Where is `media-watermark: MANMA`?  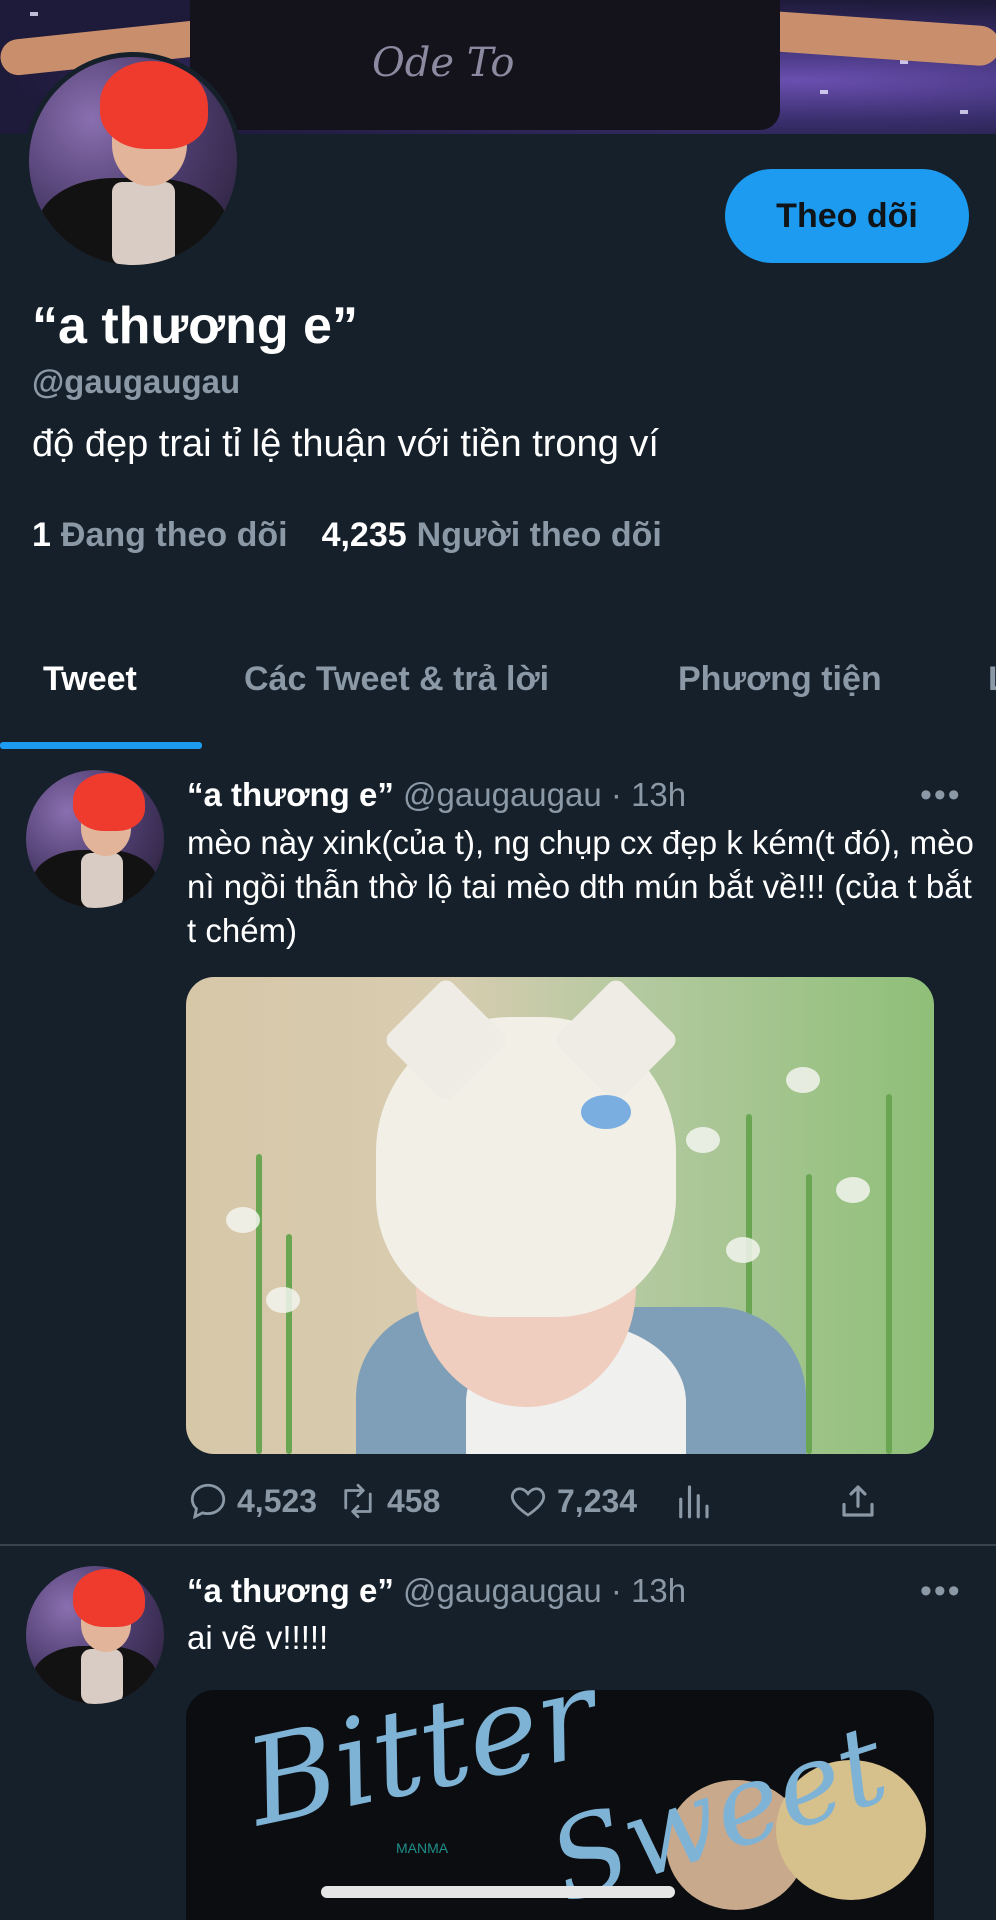
media-watermark: MANMA is located at coordinates (422, 1848).